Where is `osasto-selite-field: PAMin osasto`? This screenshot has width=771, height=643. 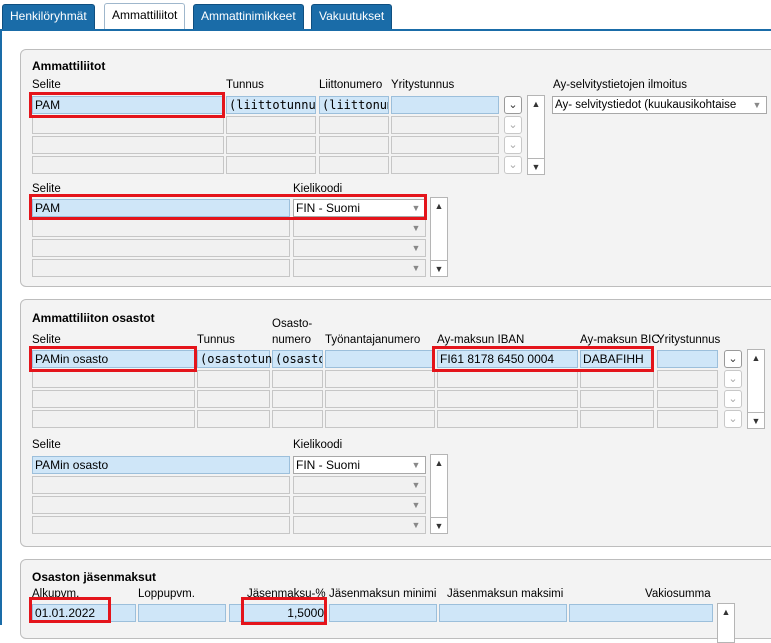
osasto-selite-field: PAMin osasto is located at coordinates (113, 359).